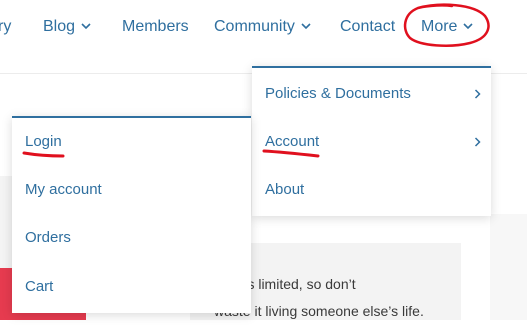 The width and height of the screenshot is (527, 325). What do you see at coordinates (131, 287) in the screenshot?
I see `menu-item-cart: Cart` at bounding box center [131, 287].